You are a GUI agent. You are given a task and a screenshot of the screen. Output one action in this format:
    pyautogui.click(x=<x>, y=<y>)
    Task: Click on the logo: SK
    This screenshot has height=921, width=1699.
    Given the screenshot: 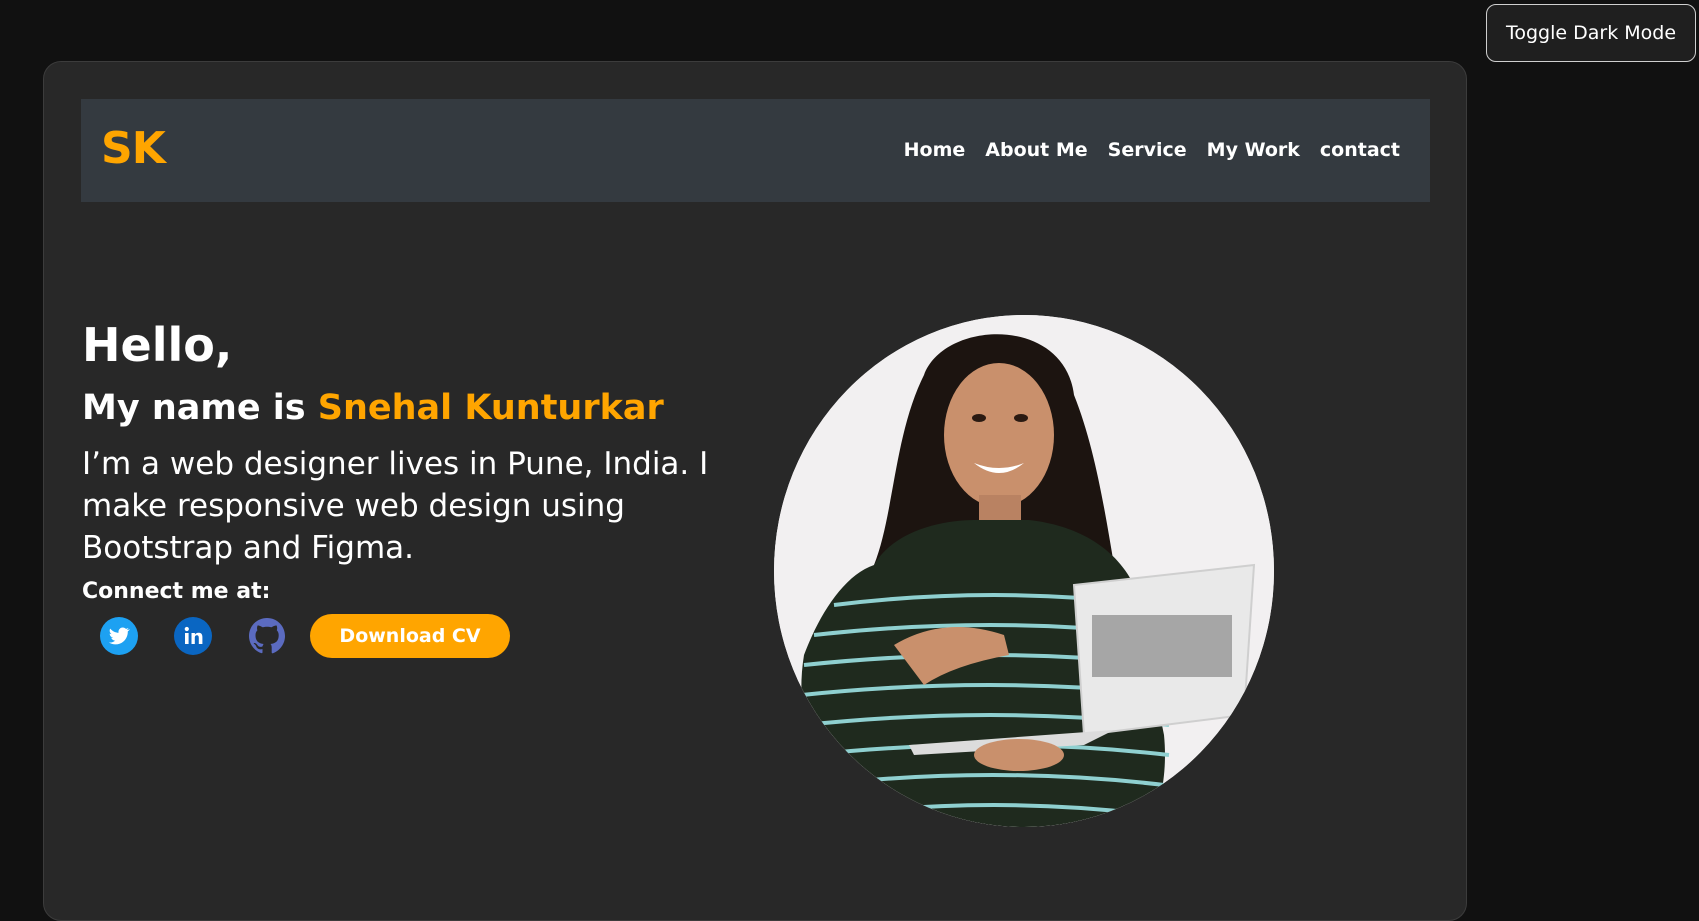 What is the action you would take?
    pyautogui.click(x=133, y=148)
    